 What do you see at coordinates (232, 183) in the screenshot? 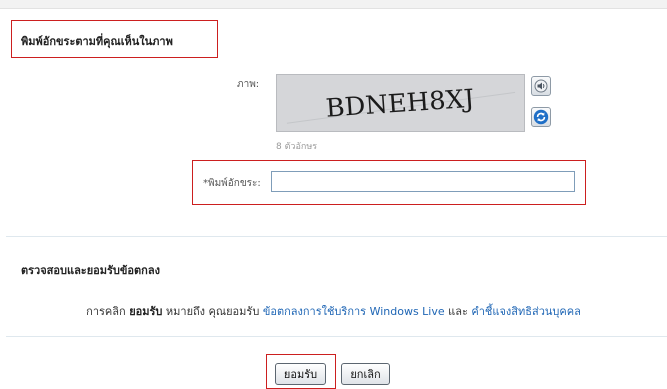
I see `captcha-input-label: *พิมพ์อักขระ:` at bounding box center [232, 183].